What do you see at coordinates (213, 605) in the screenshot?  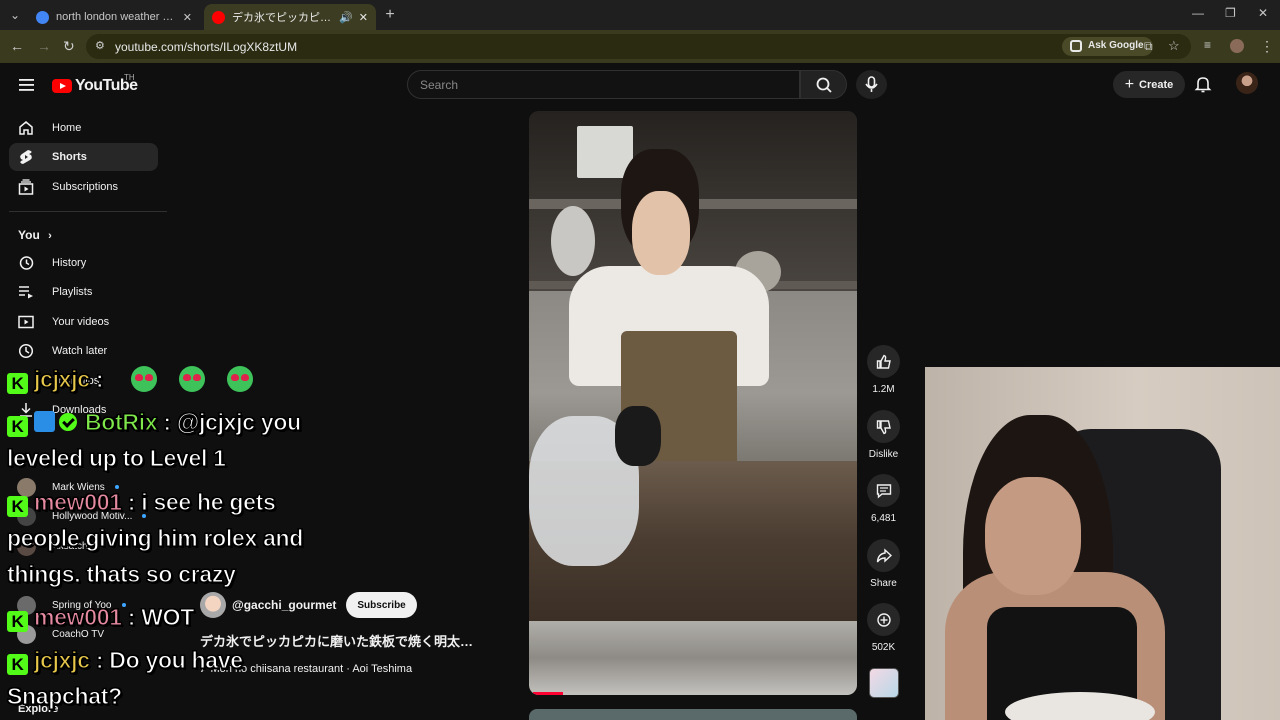 I see `channel-avatar` at bounding box center [213, 605].